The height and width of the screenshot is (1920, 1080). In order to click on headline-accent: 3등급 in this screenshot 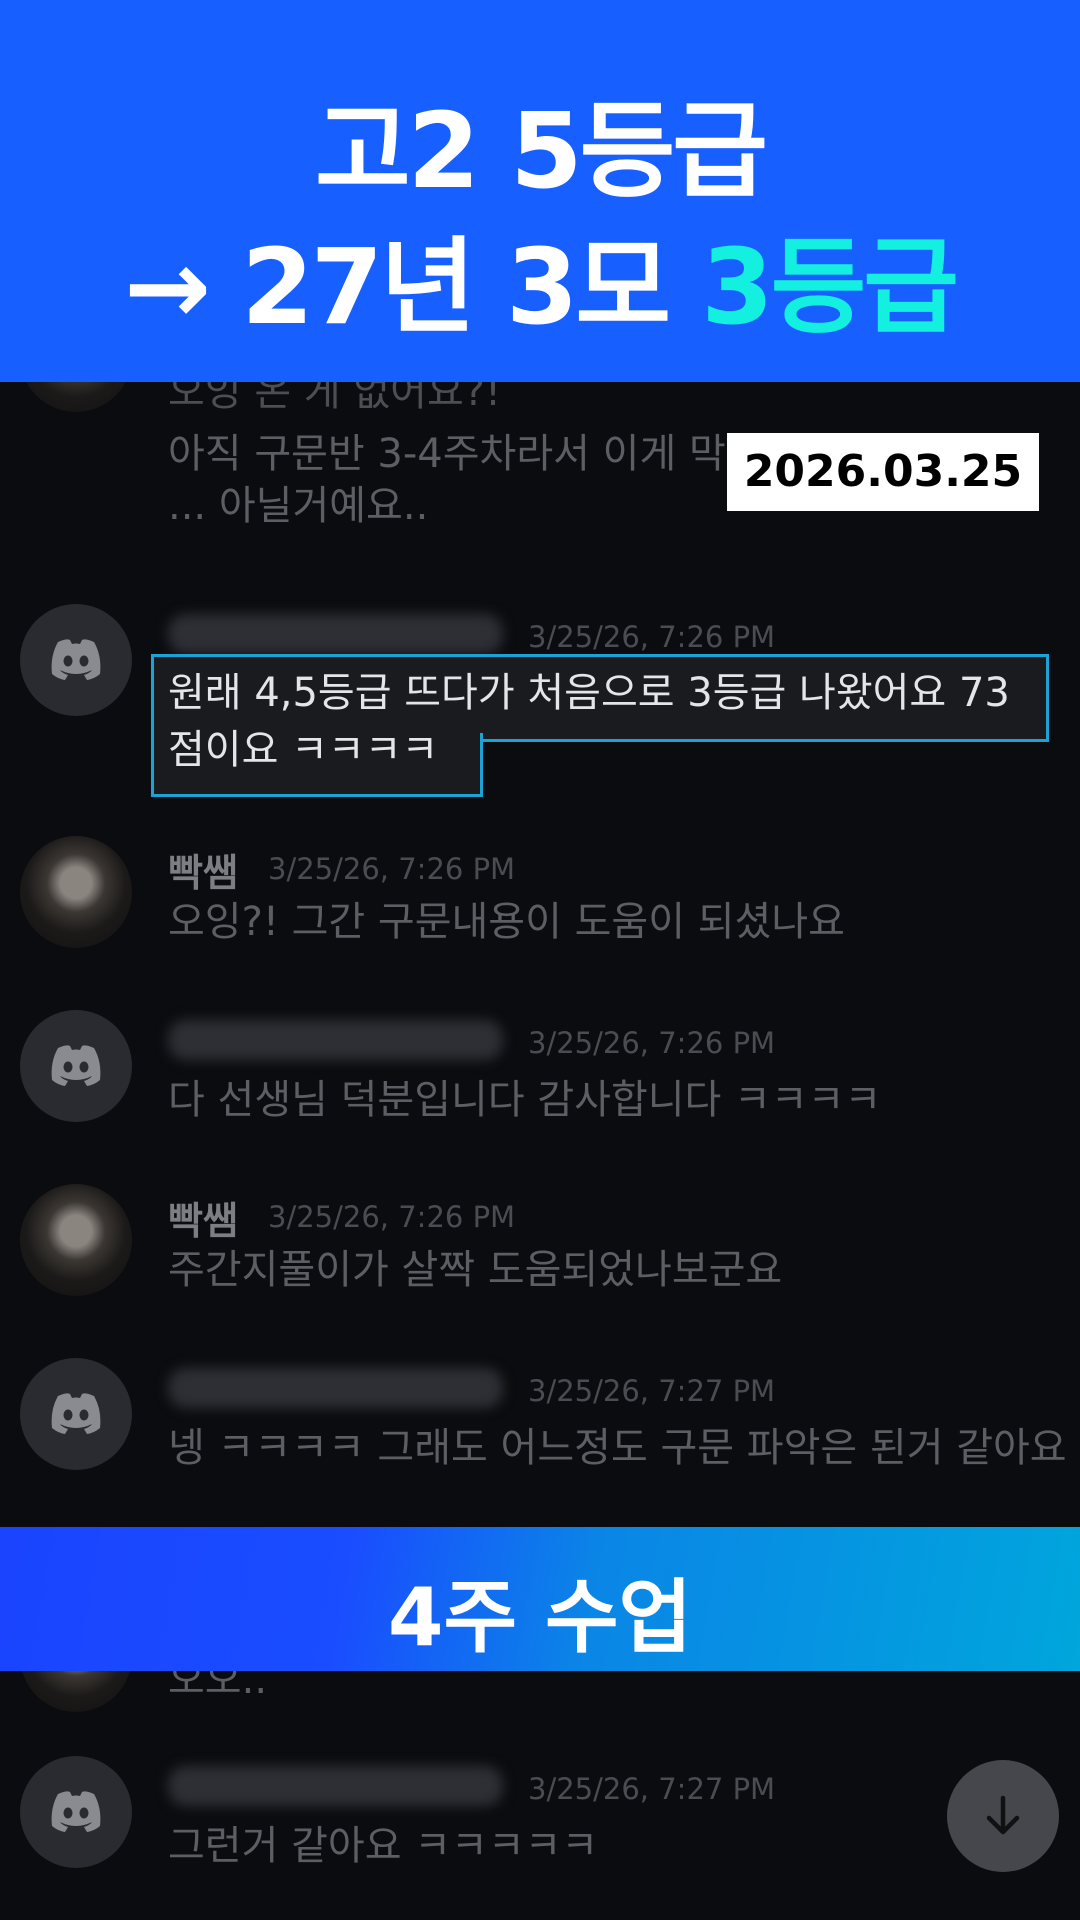, I will do `click(830, 287)`.